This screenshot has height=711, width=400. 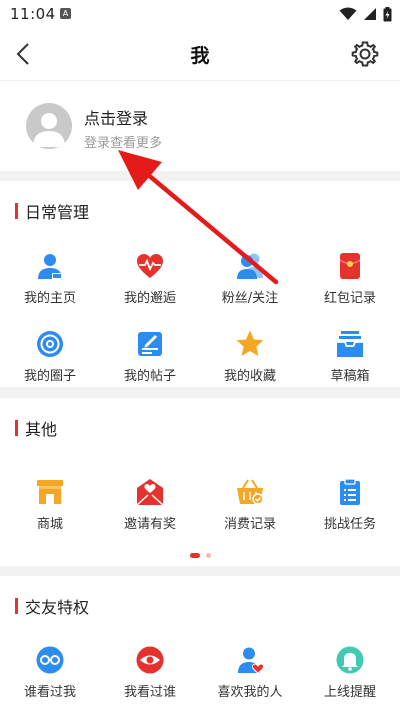 What do you see at coordinates (350, 660) in the screenshot?
I see `bell-icon` at bounding box center [350, 660].